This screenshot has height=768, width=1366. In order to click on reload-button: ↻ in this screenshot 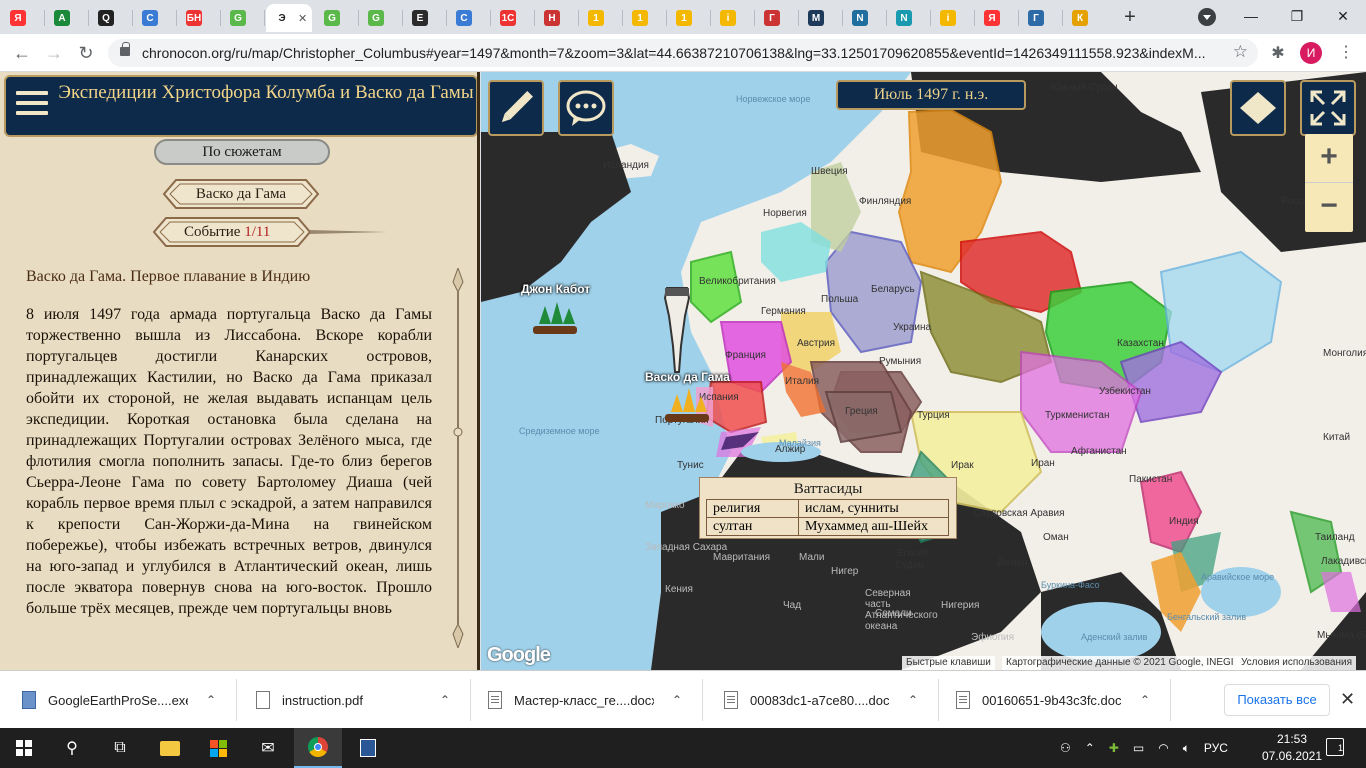, I will do `click(86, 53)`.